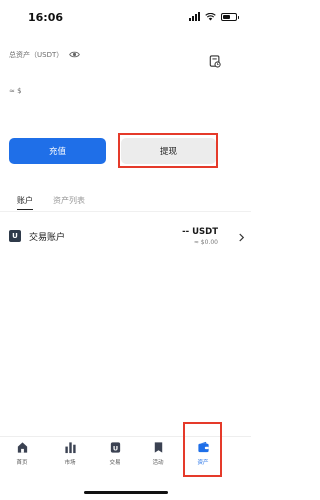 This screenshot has width=320, height=500. What do you see at coordinates (242, 237) in the screenshot?
I see `chevron-right-icon` at bounding box center [242, 237].